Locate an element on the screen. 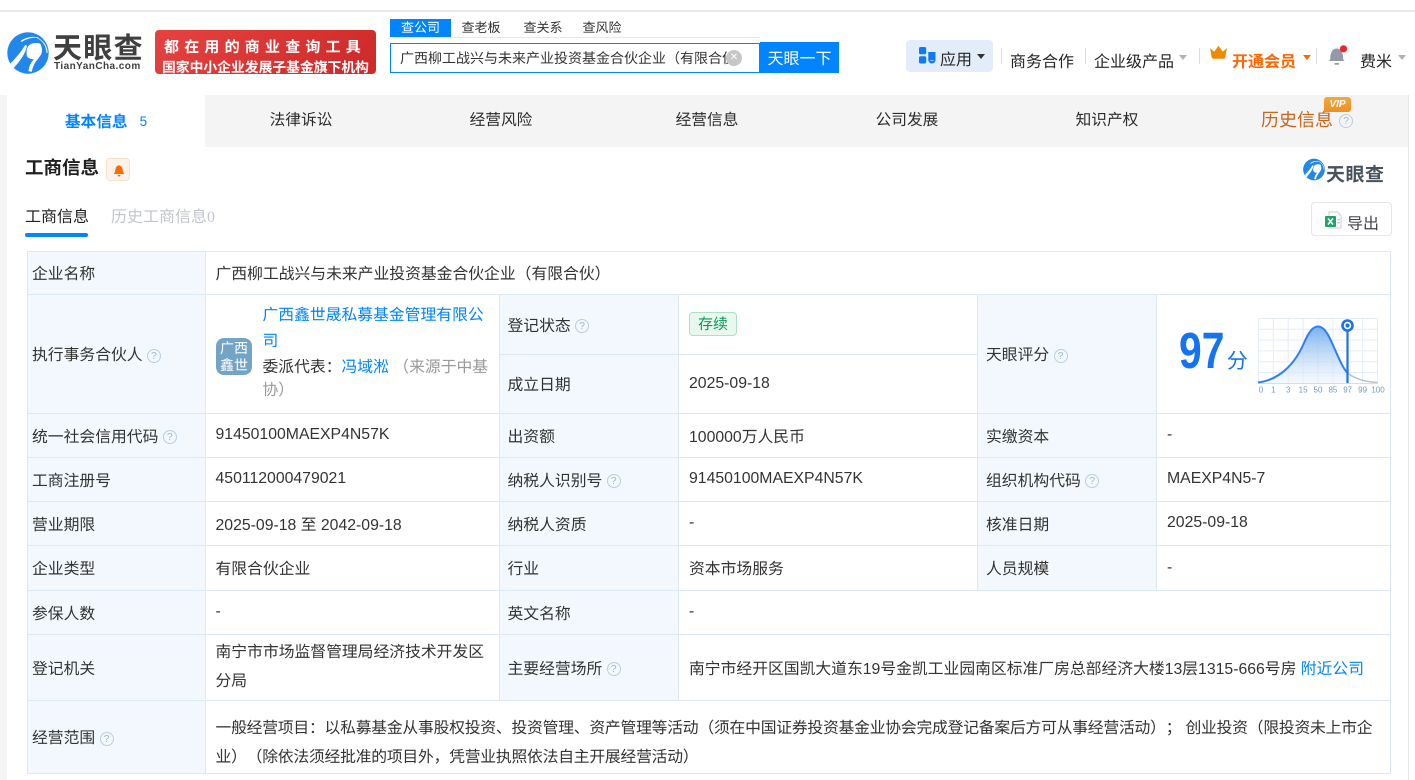  svg-text: 50 is located at coordinates (1318, 389).